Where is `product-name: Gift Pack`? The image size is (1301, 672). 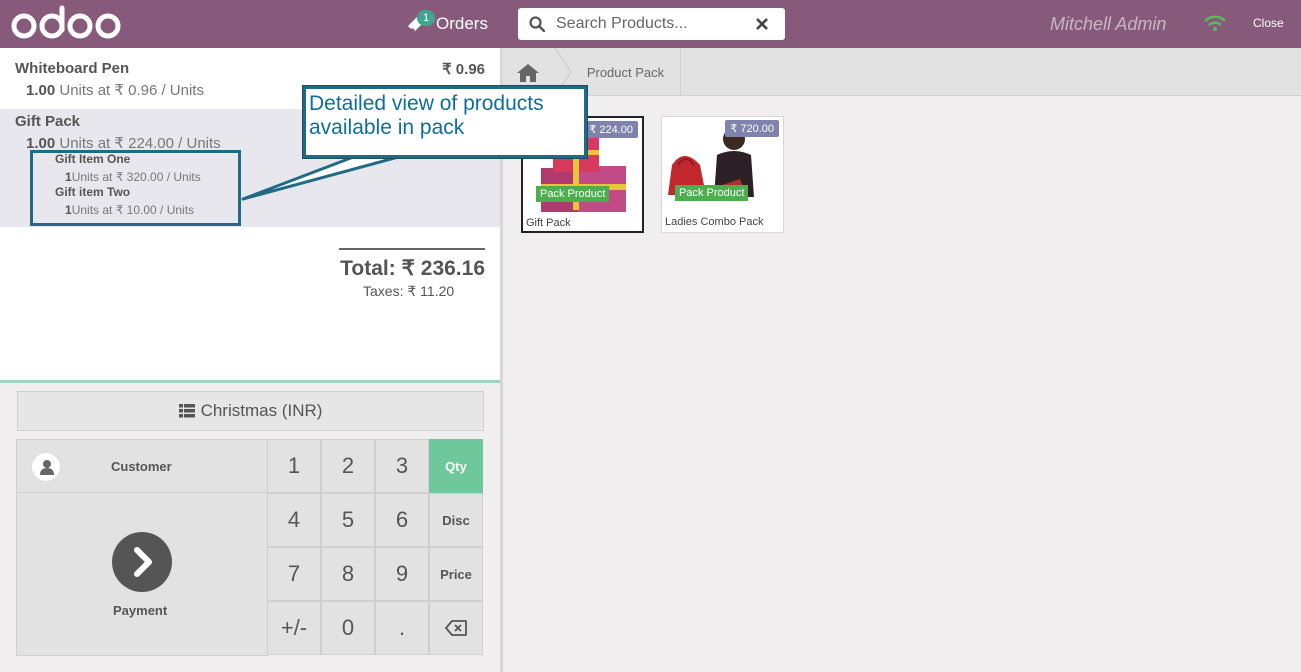 product-name: Gift Pack is located at coordinates (548, 223).